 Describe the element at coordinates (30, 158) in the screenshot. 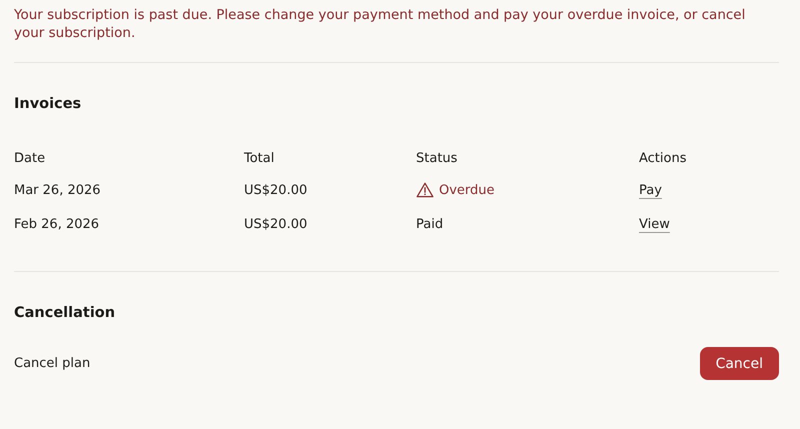

I see `column-header: Date` at that location.